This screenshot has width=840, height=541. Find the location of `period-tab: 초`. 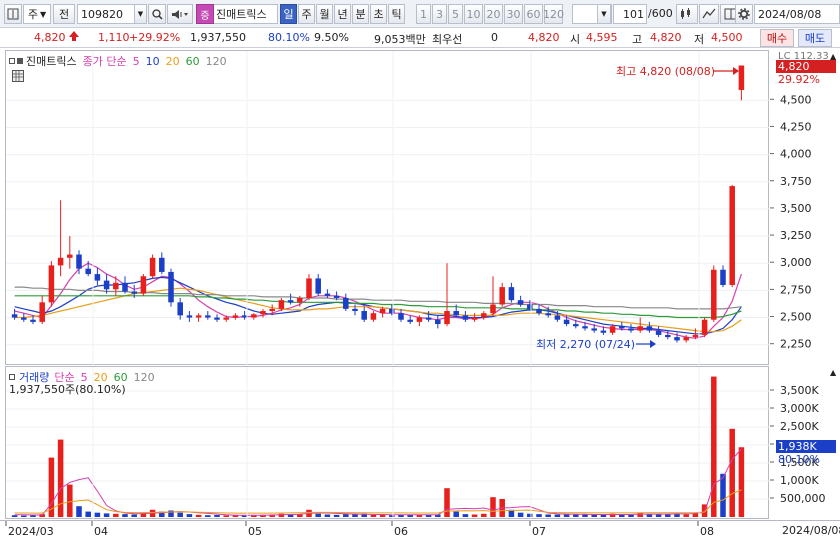

period-tab: 초 is located at coordinates (378, 14).